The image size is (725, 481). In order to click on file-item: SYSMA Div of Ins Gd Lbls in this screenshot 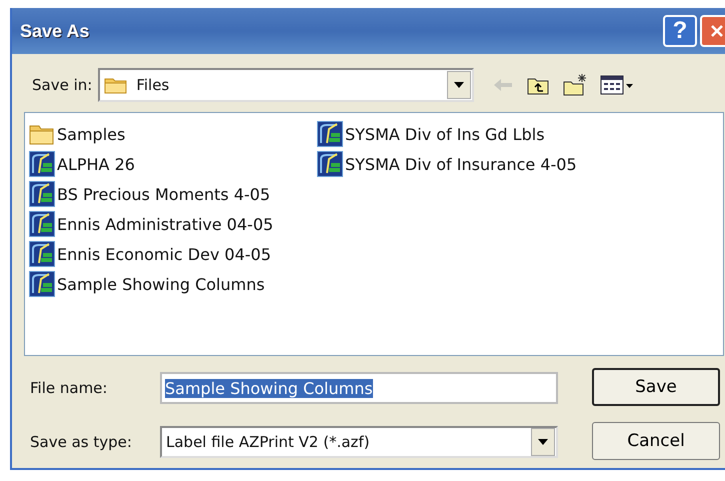, I will do `click(461, 134)`.